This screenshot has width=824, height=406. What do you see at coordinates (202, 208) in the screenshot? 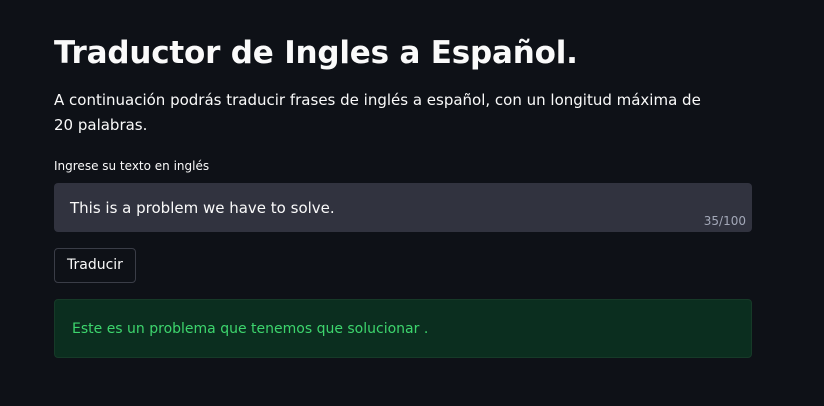
I see `english-text-value: This is a problem we have to solve.` at bounding box center [202, 208].